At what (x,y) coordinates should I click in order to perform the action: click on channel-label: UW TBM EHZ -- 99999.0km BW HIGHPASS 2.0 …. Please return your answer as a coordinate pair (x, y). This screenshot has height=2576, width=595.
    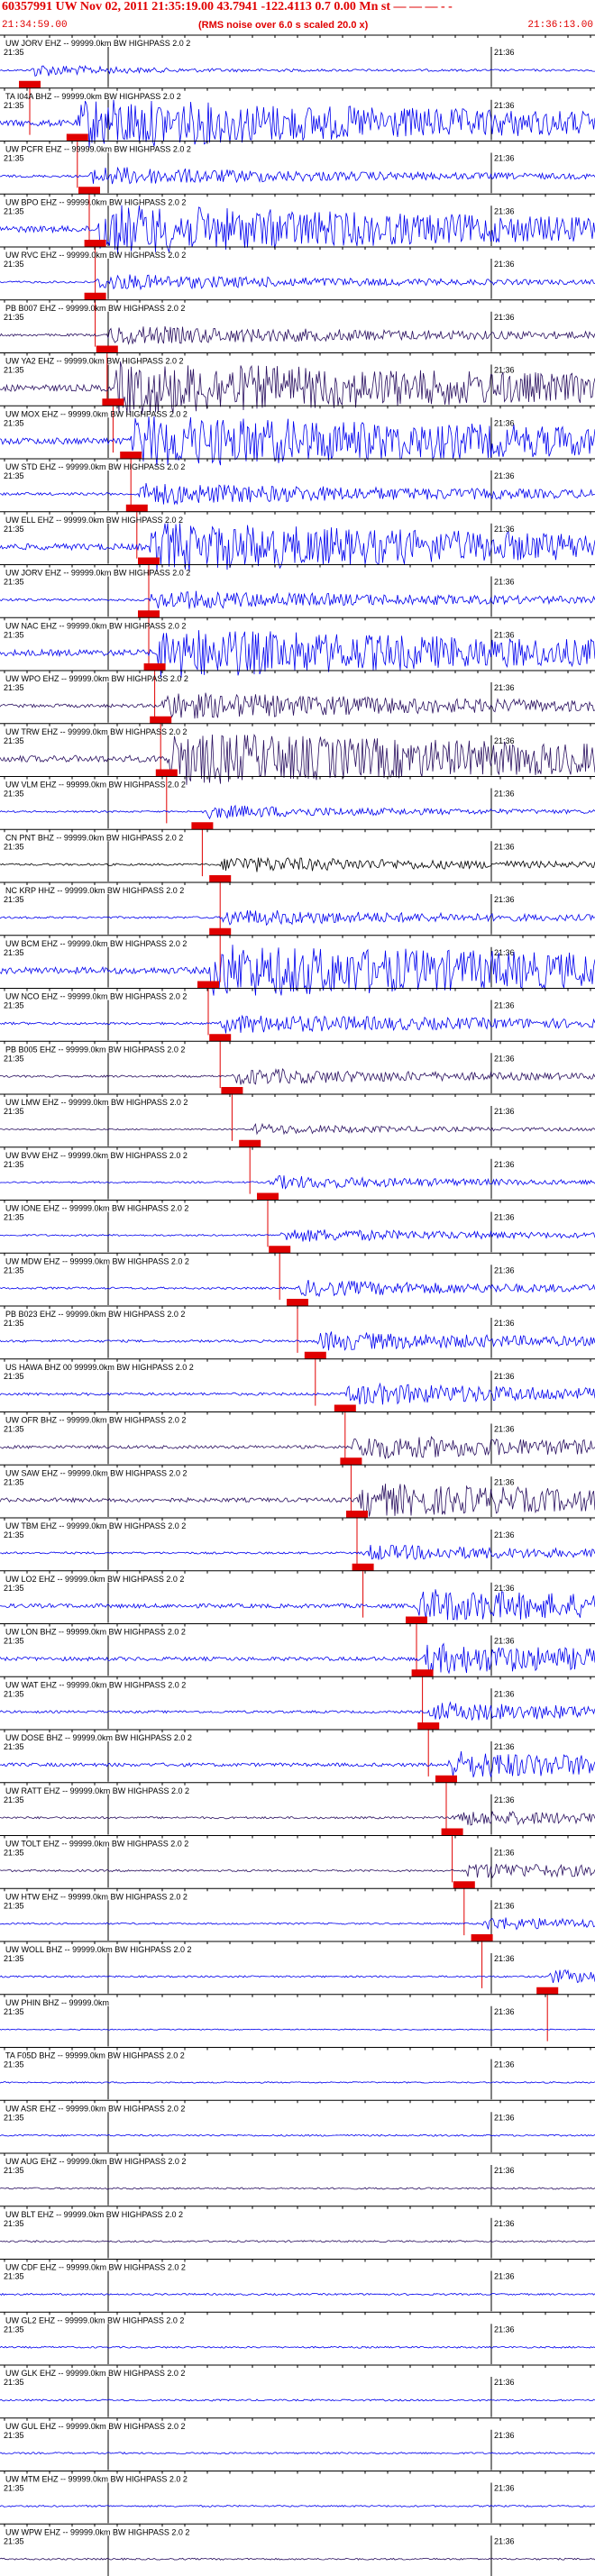
    Looking at the image, I should click on (95, 1525).